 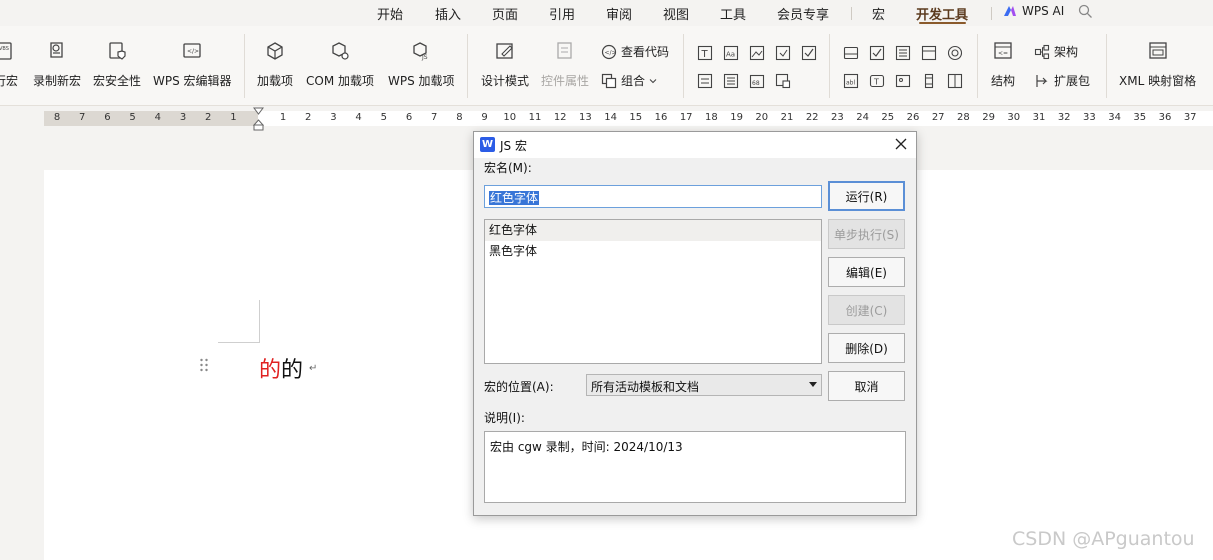 I want to click on control-properties-label: 控件属性, so click(x=565, y=81).